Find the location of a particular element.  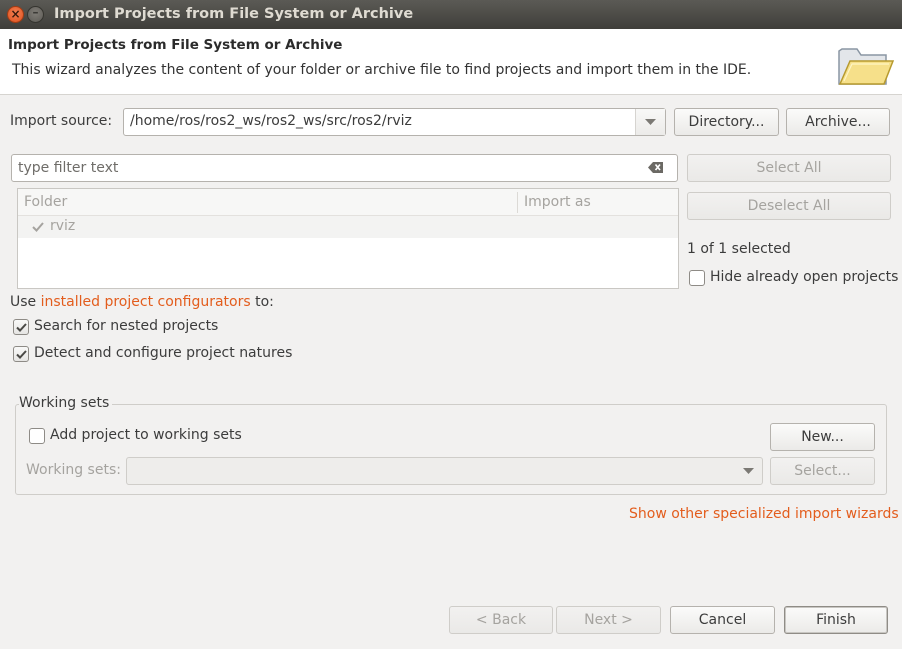

import-source-dropdown is located at coordinates (650, 122).